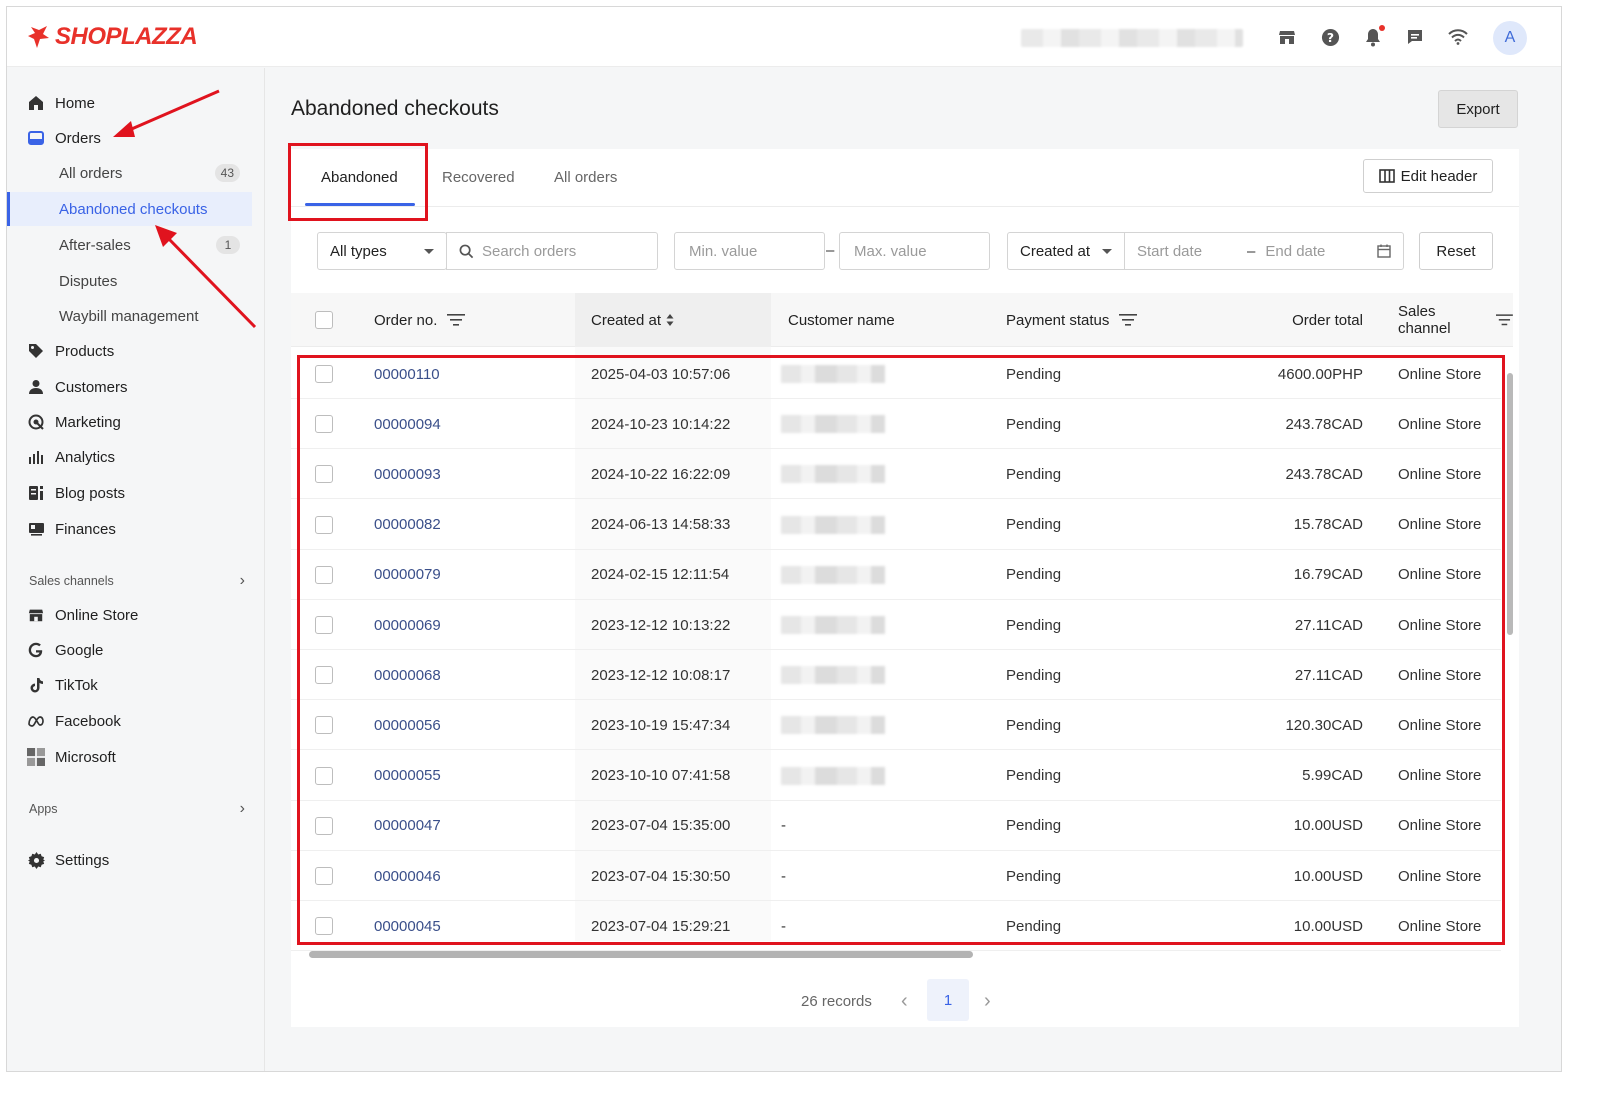  I want to click on sidebar-channel-facebook: Facebook, so click(136, 721).